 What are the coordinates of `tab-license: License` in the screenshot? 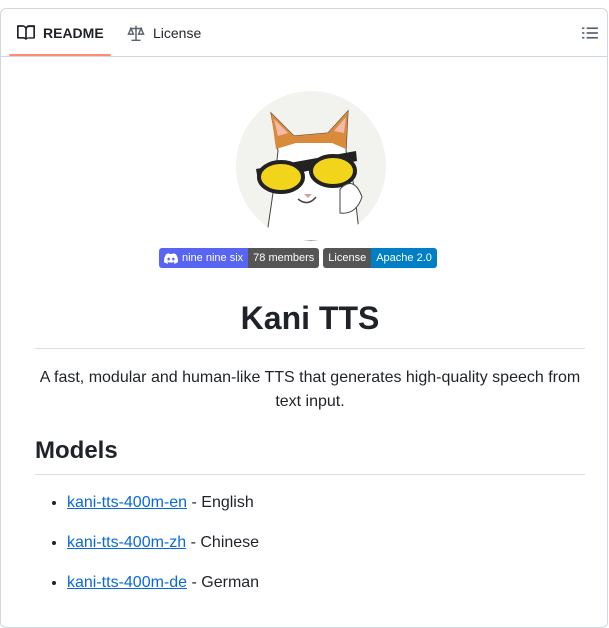 It's located at (164, 33).